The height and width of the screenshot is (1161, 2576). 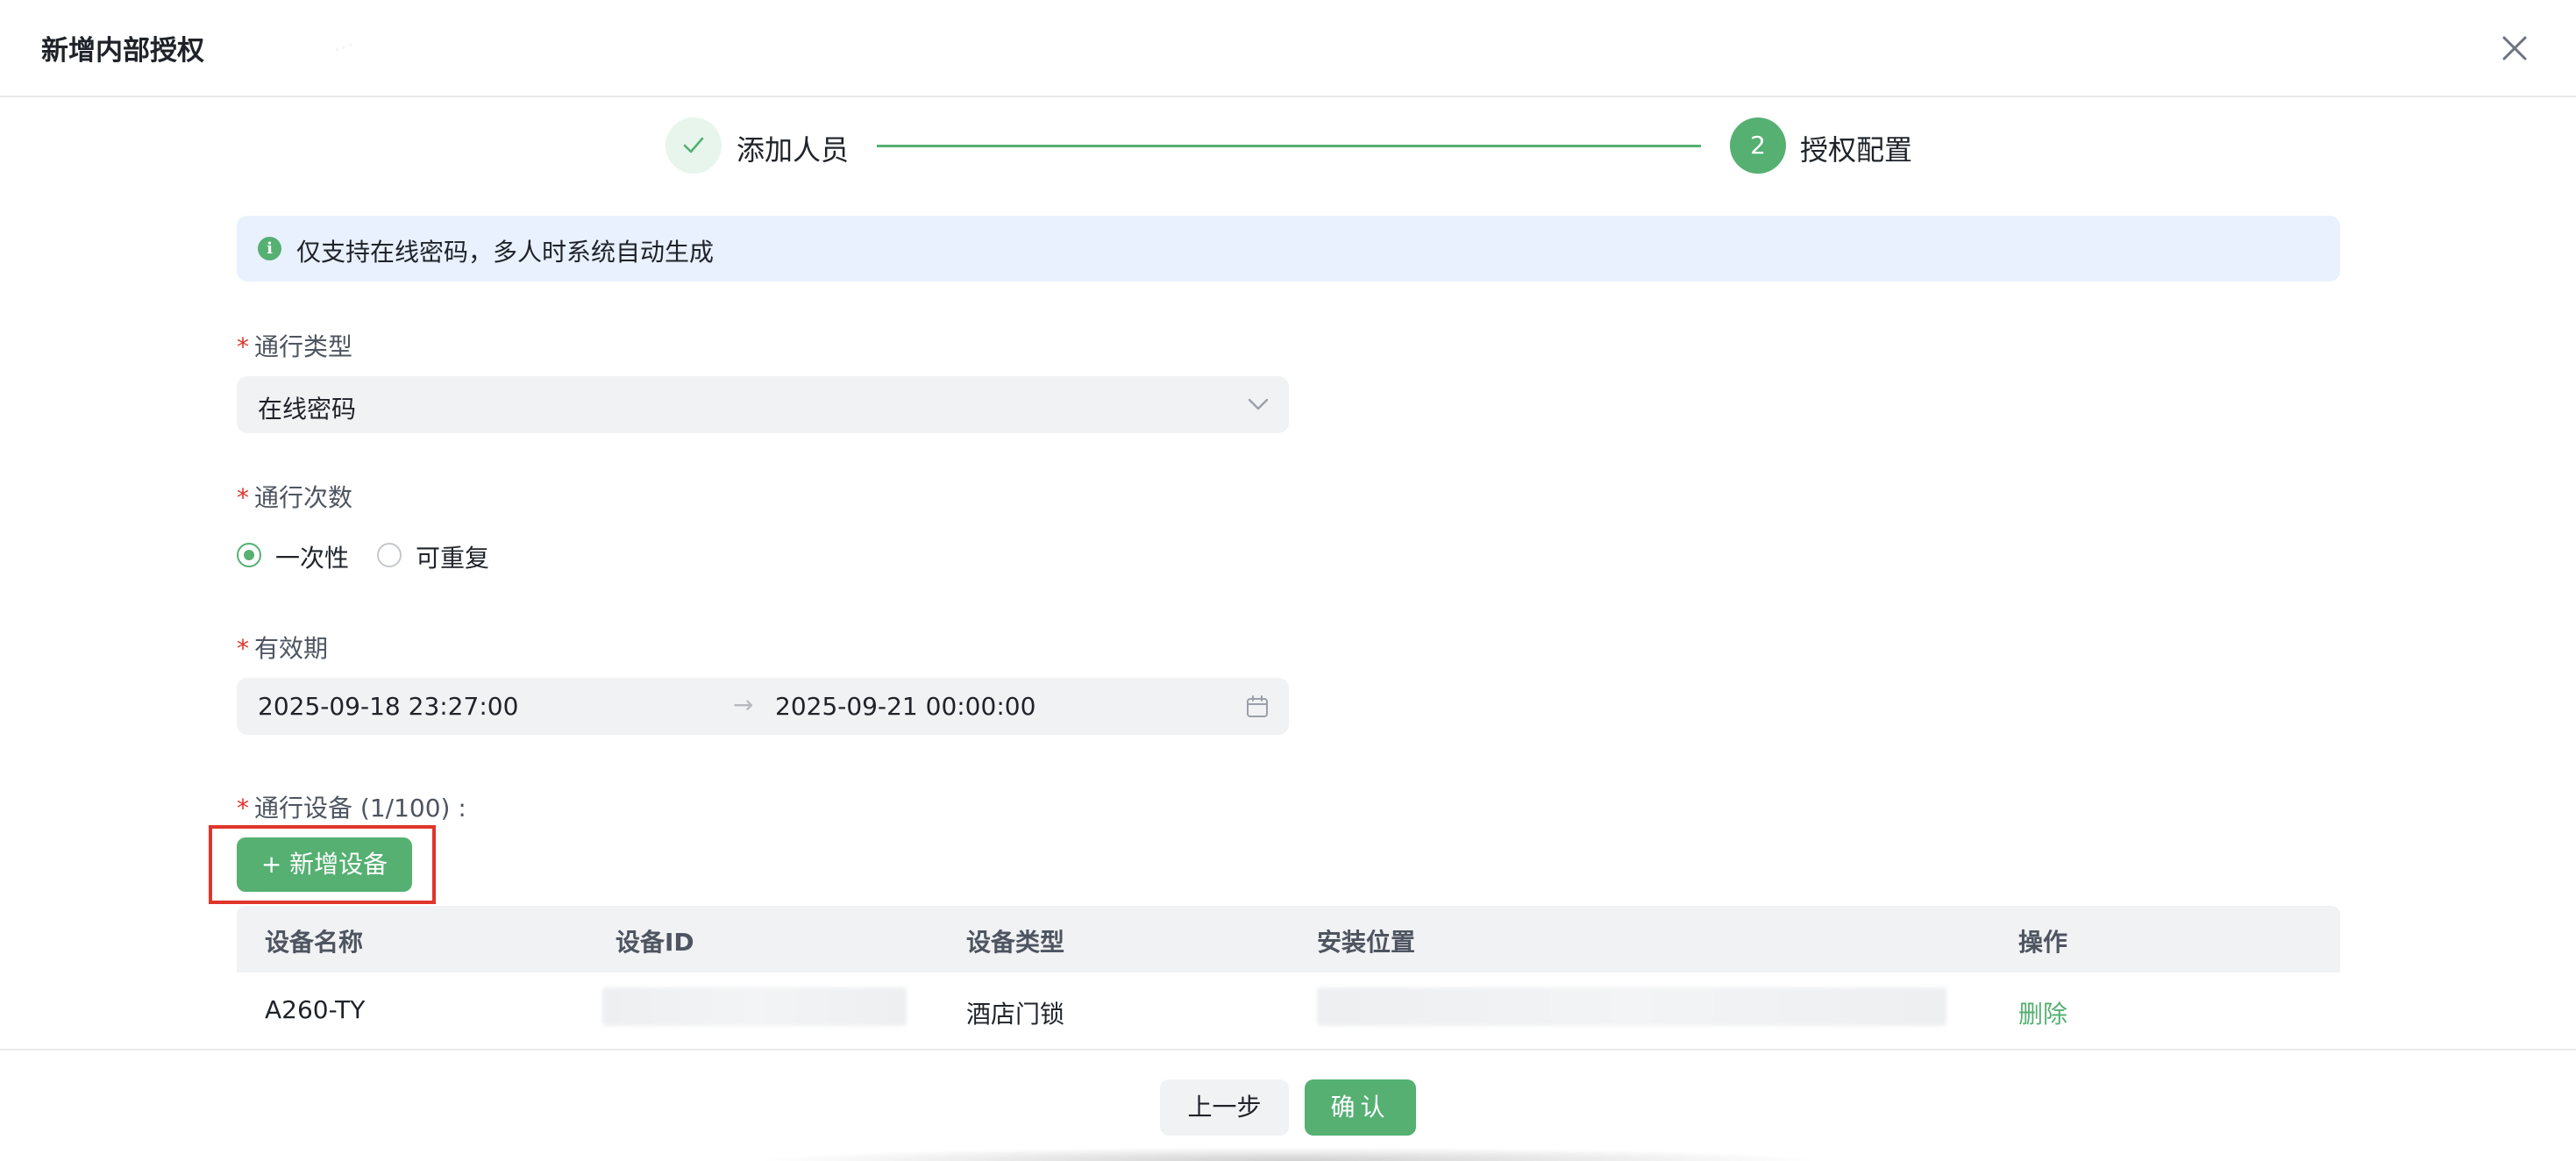 I want to click on step-connector, so click(x=1289, y=146).